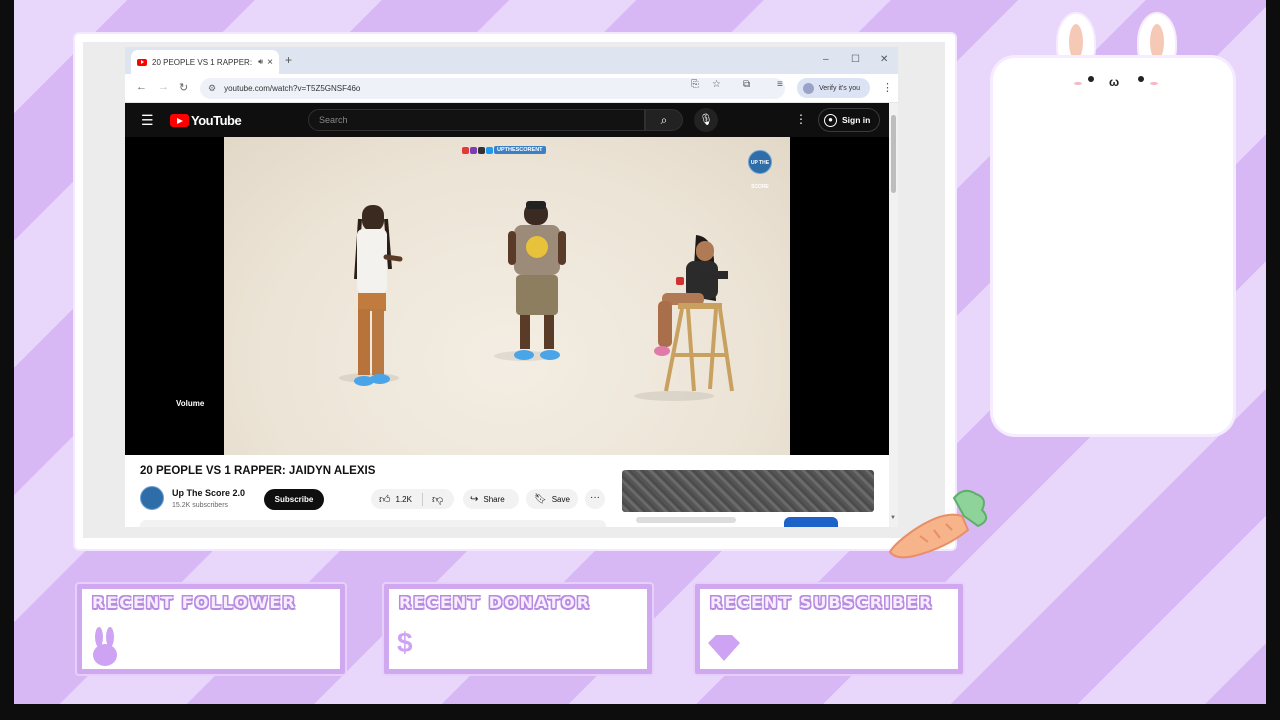 The image size is (1280, 720). What do you see at coordinates (822, 602) in the screenshot?
I see `recent-subscriber-title: RECENT SUBSCRIBER` at bounding box center [822, 602].